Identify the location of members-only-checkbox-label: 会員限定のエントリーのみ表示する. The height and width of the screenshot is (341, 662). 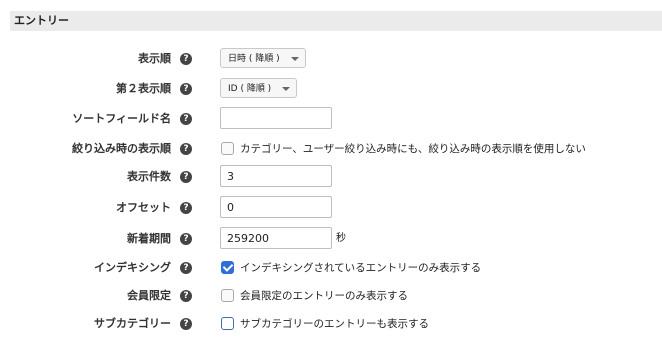
(324, 296).